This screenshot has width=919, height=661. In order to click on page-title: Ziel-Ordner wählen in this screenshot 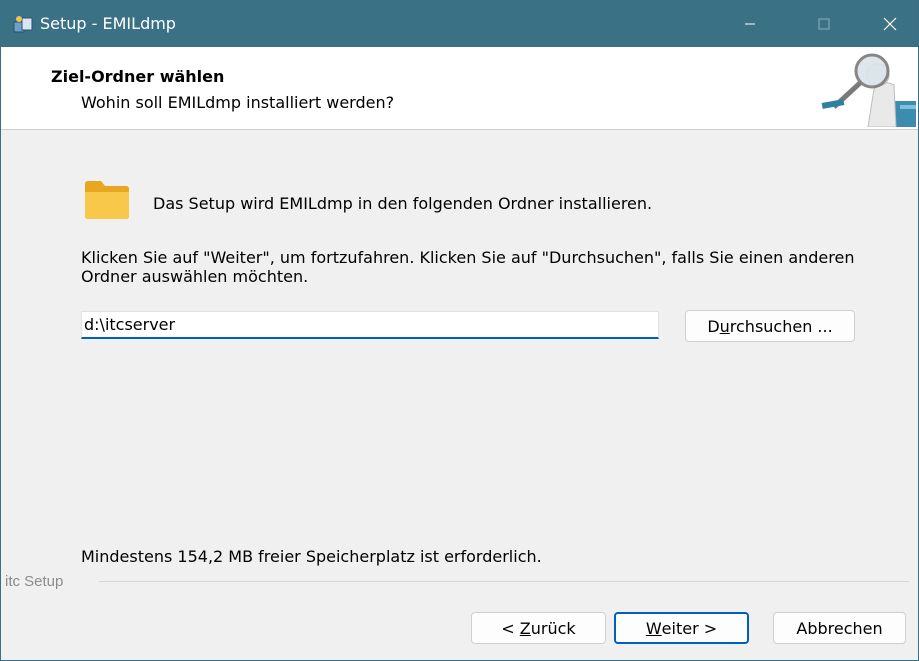, I will do `click(138, 76)`.